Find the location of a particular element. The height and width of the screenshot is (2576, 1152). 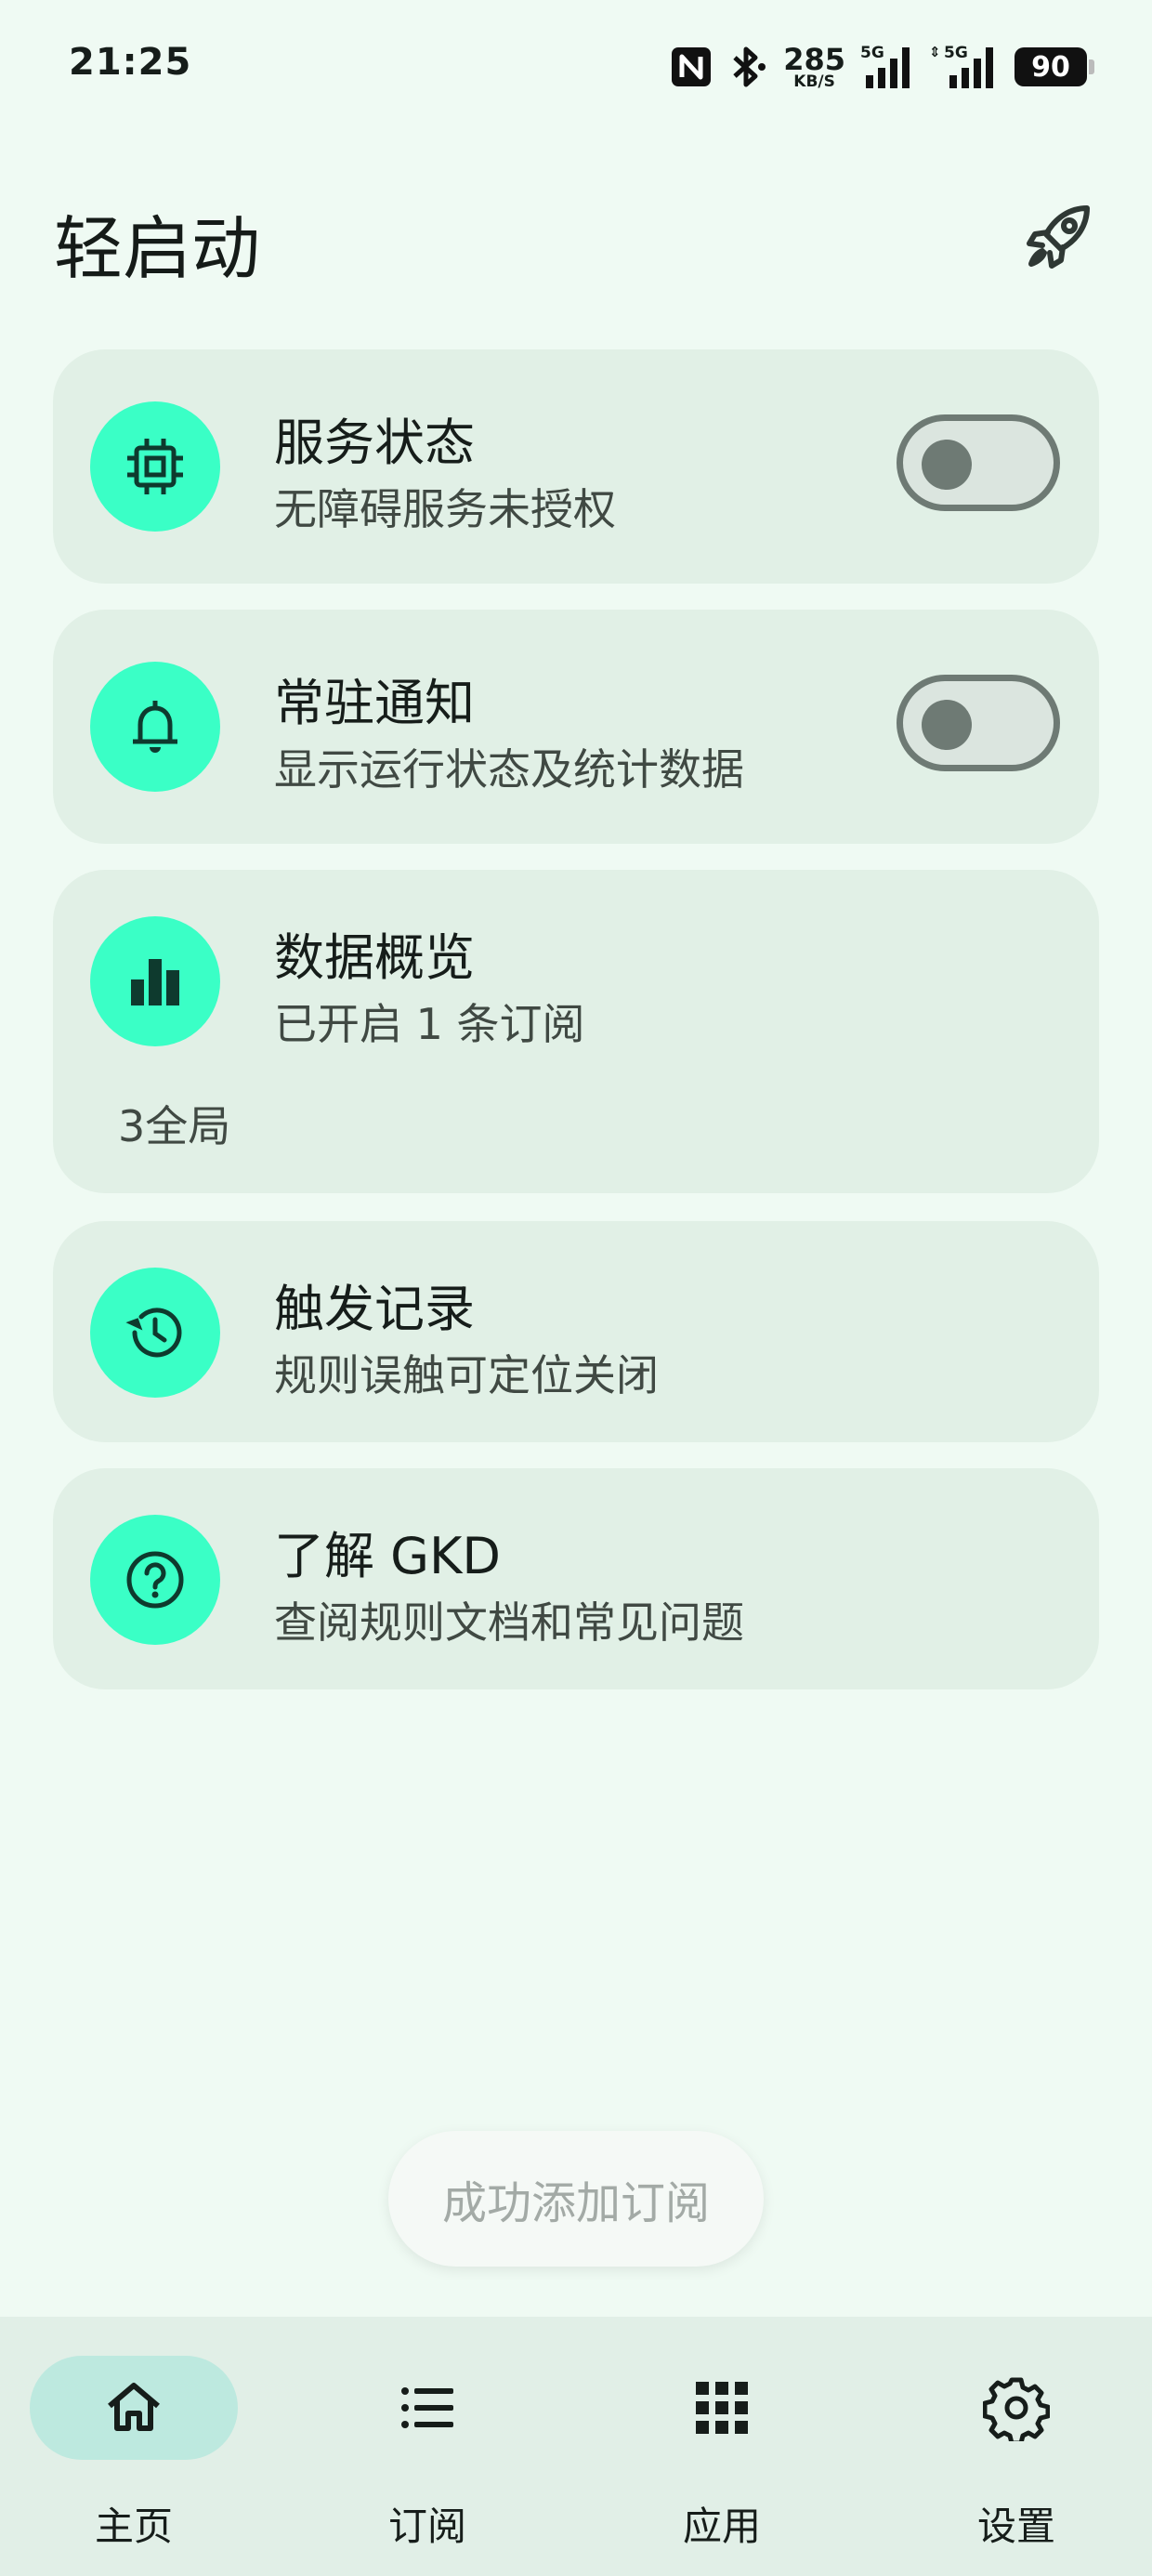

rocket-button is located at coordinates (1059, 236).